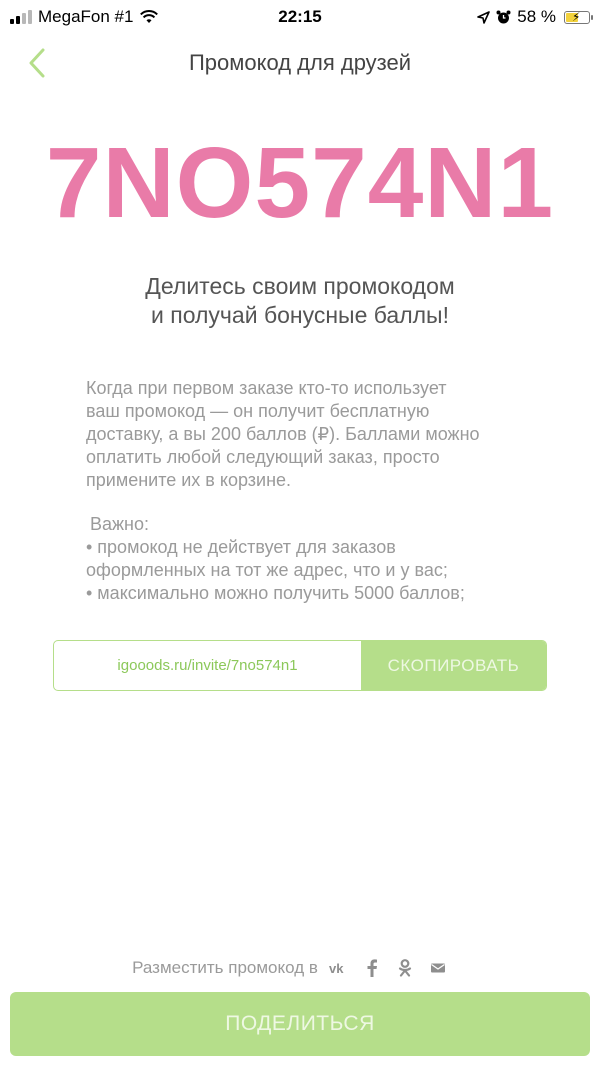  I want to click on invite-link-box: igooods.ru/invite/7no574n1 СКОПИРОВАТЬ, so click(300, 665).